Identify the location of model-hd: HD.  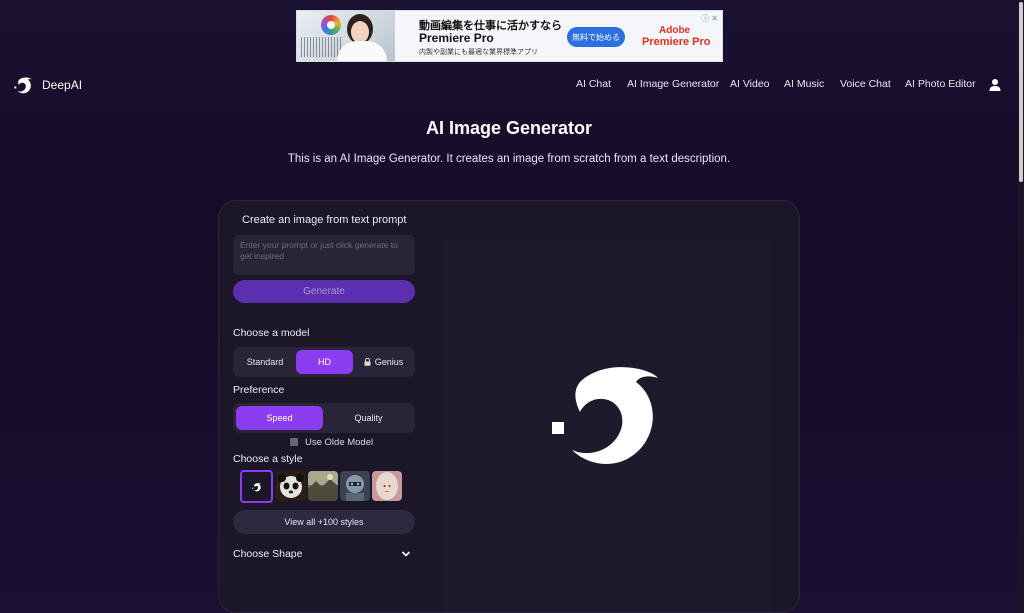
(324, 362).